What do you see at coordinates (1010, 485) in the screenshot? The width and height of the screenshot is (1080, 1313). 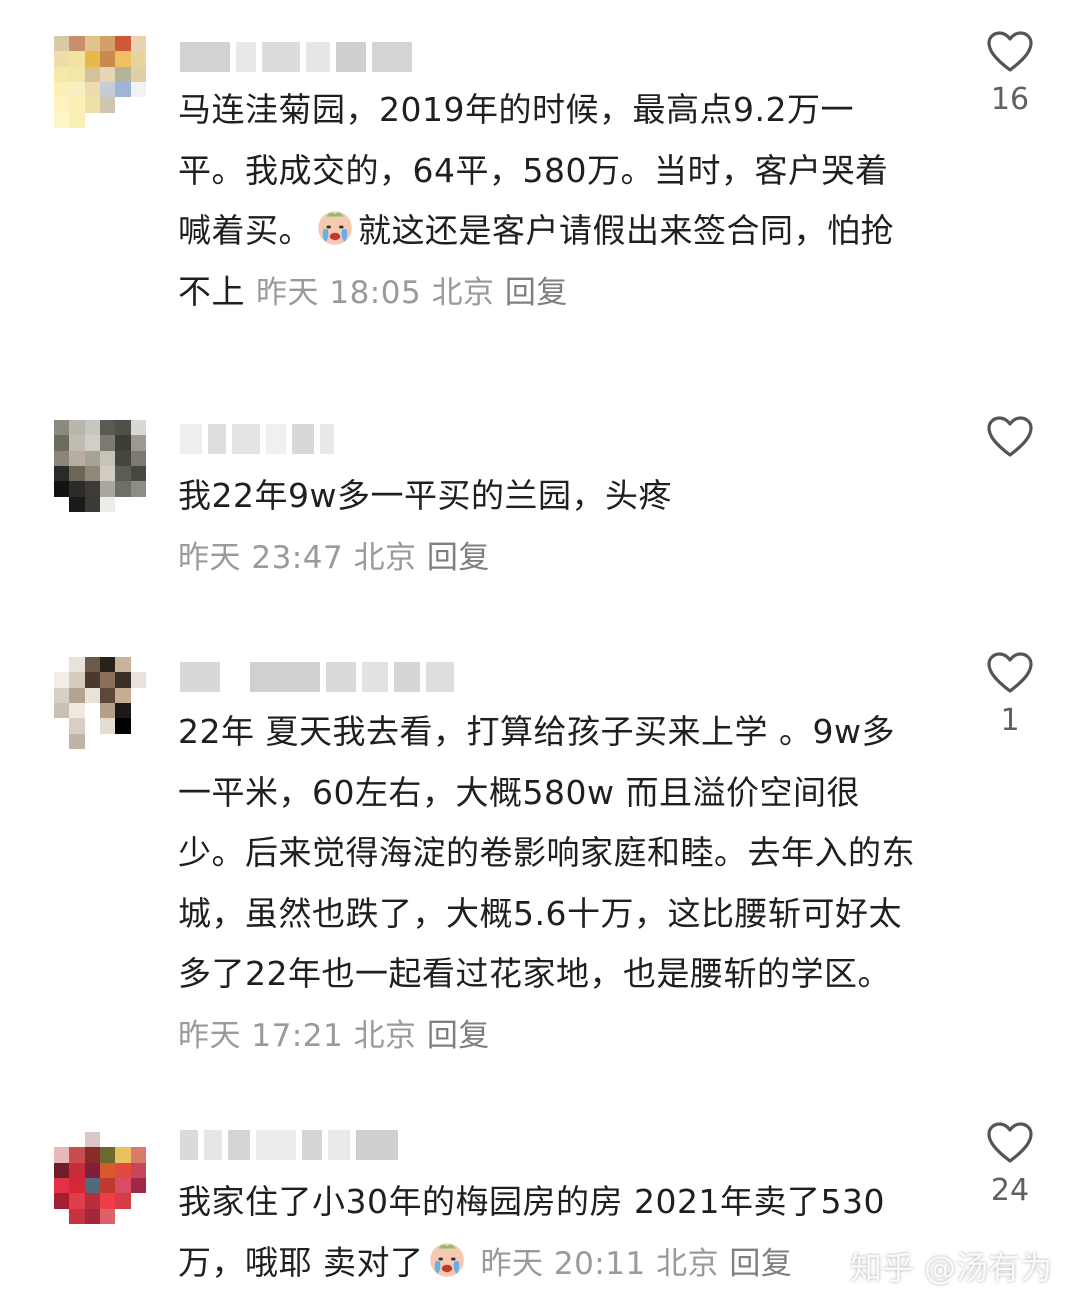 I see `like-count` at bounding box center [1010, 485].